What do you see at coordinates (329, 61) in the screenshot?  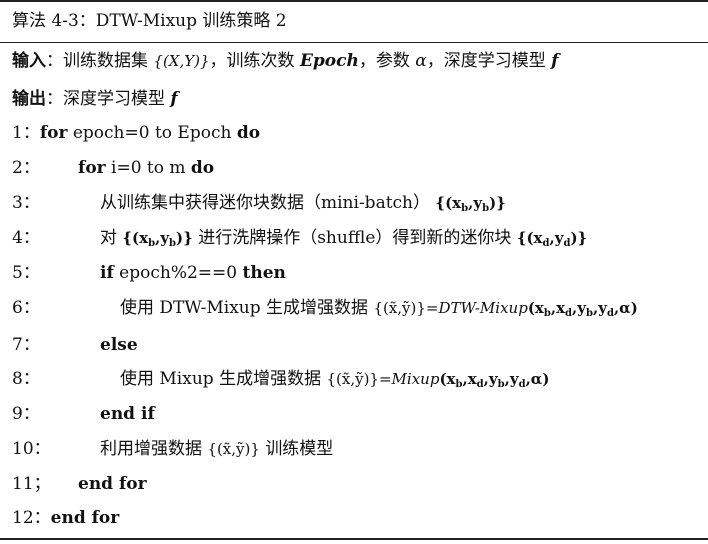 I see `epoch-symbol: Epoch` at bounding box center [329, 61].